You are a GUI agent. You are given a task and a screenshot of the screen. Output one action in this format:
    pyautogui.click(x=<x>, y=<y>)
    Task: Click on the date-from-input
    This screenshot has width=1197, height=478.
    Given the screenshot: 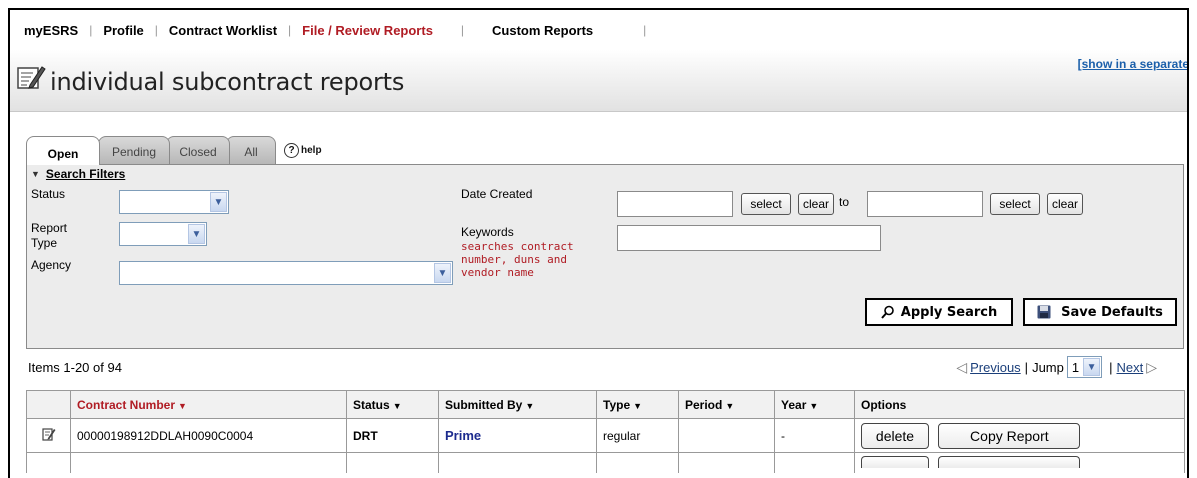 What is the action you would take?
    pyautogui.click(x=675, y=204)
    